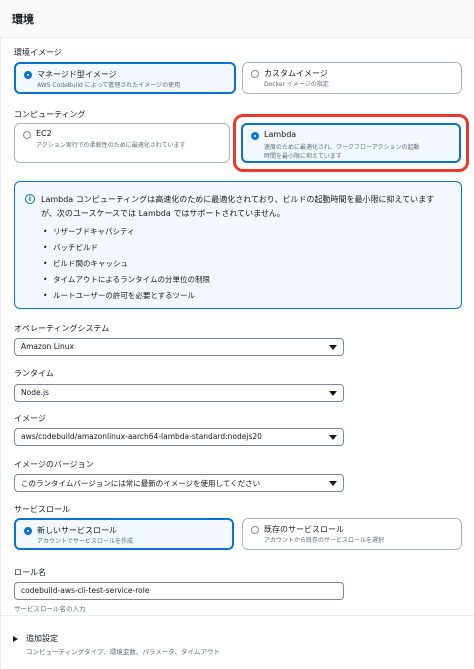 The image size is (474, 669). What do you see at coordinates (163, 213) in the screenshot?
I see `info-text-line2: が、次のユースケースでは Lambda ではサポートされていません。` at bounding box center [163, 213].